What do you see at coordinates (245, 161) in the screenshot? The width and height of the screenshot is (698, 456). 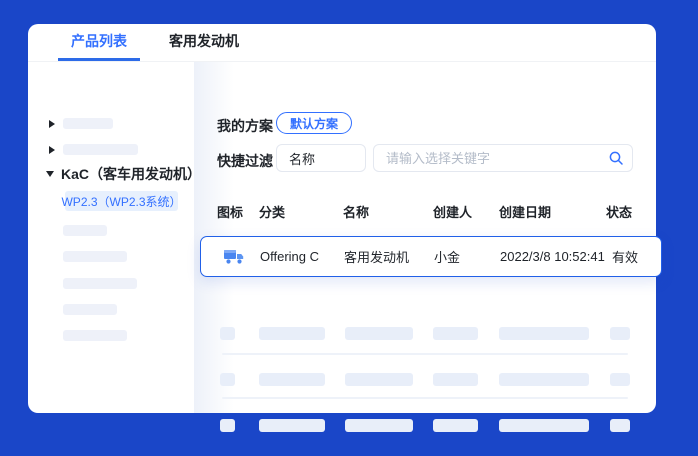 I see `quick-filter-label: 快捷过滤` at bounding box center [245, 161].